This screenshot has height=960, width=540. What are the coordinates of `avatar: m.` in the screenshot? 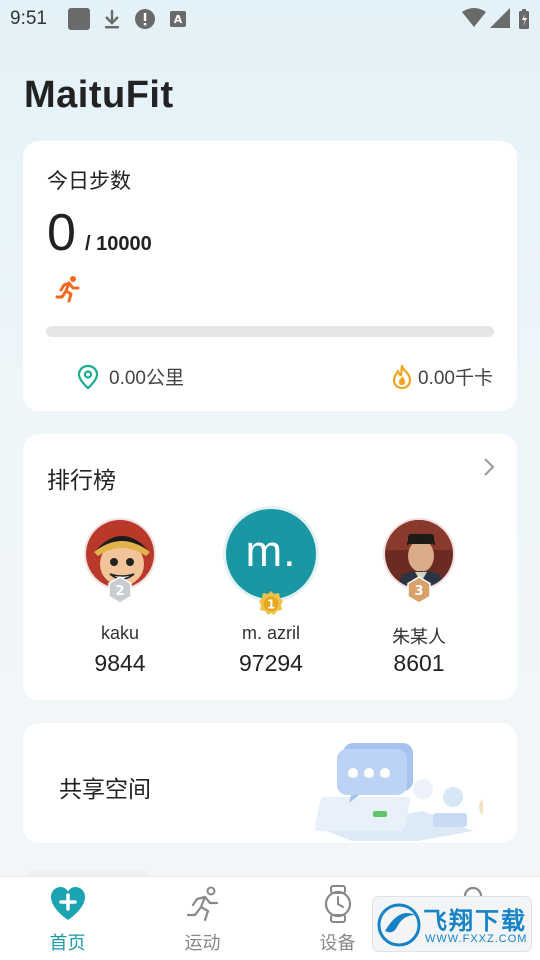 It's located at (271, 554).